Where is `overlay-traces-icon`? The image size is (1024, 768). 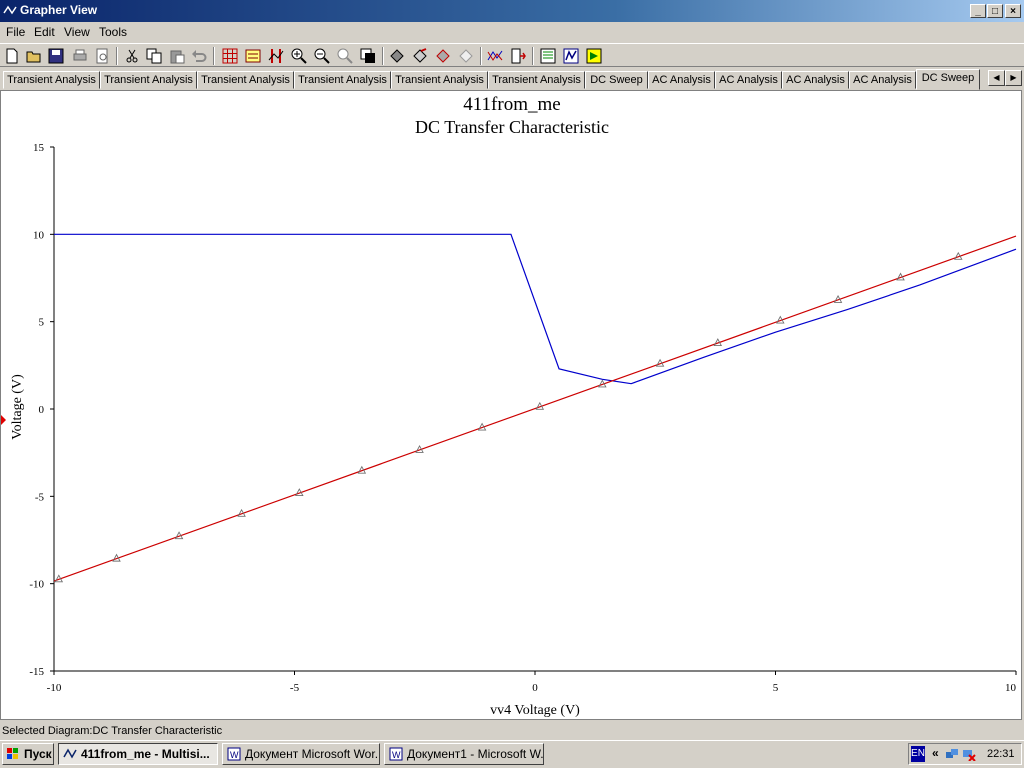 overlay-traces-icon is located at coordinates (466, 56).